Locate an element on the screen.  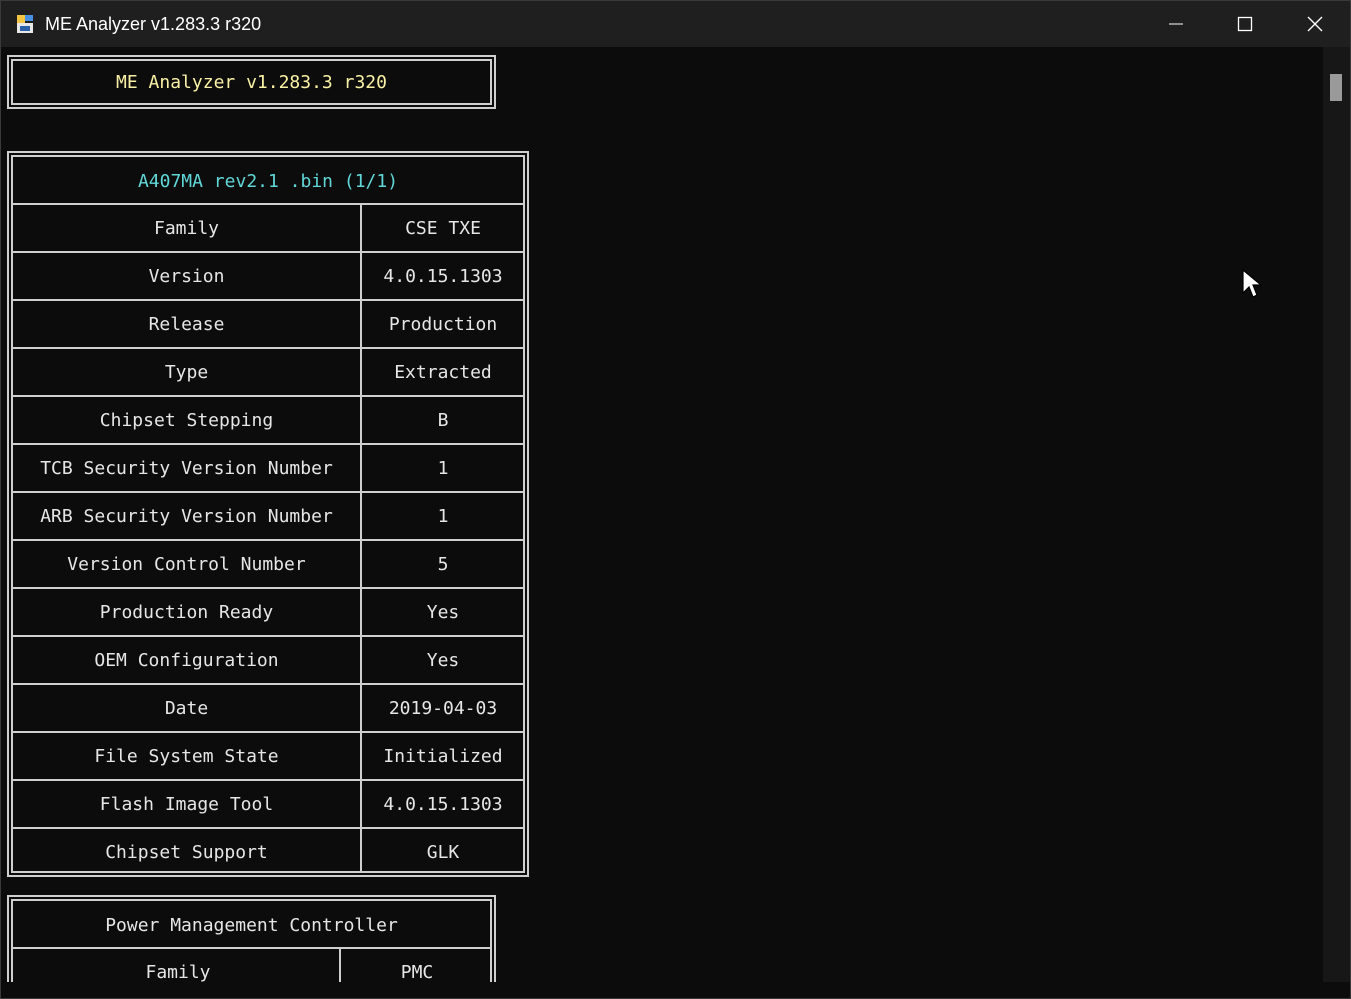
row-value: Production is located at coordinates (443, 324).